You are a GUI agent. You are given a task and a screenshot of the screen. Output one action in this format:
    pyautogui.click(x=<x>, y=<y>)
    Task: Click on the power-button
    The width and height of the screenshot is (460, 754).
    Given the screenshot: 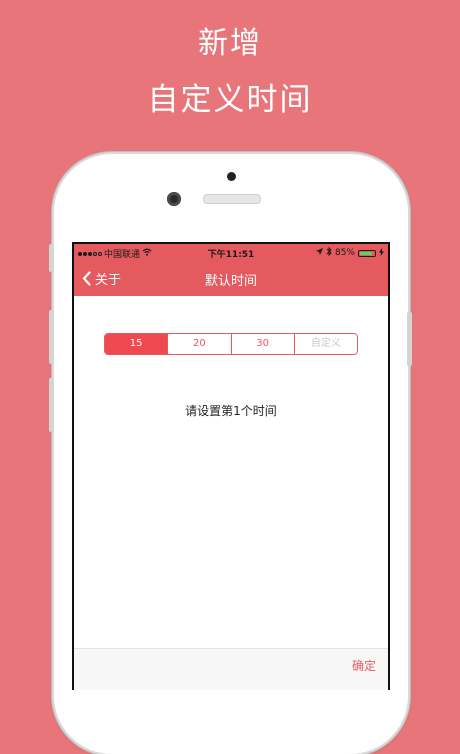 What is the action you would take?
    pyautogui.click(x=409, y=339)
    